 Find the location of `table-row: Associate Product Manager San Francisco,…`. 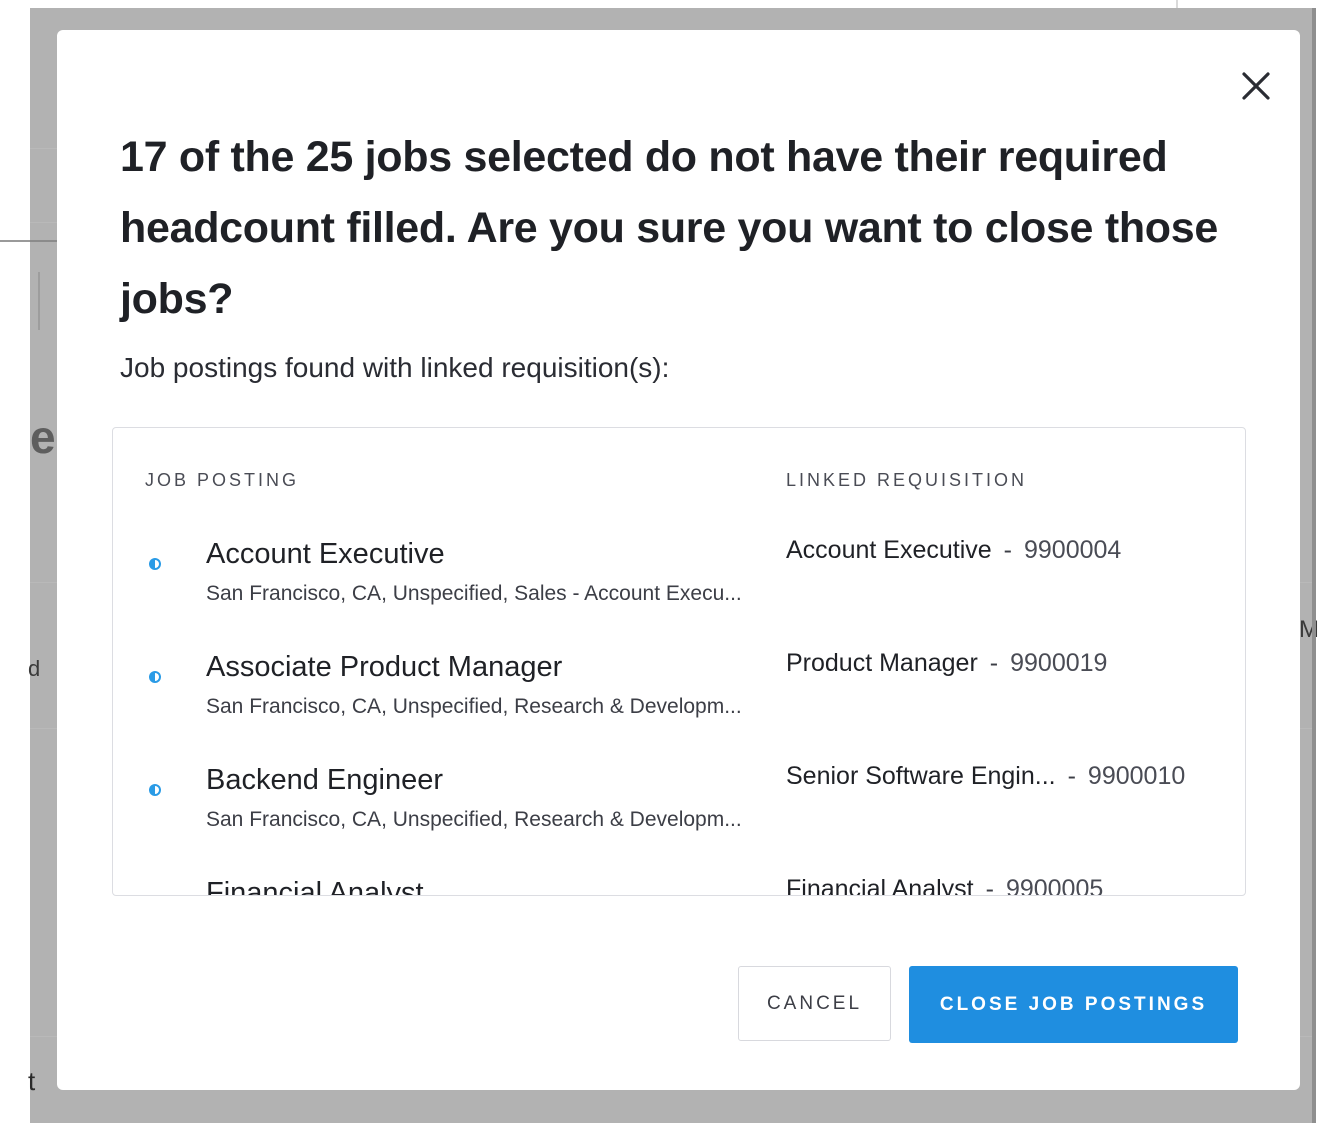

table-row: Associate Product Manager San Francisco,… is located at coordinates (679, 706).